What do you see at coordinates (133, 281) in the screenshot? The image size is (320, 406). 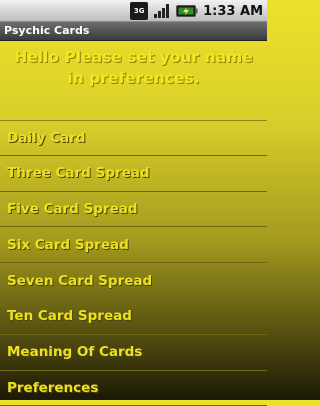 I see `menu-item-seven-card-spread: Seven Card Spread` at bounding box center [133, 281].